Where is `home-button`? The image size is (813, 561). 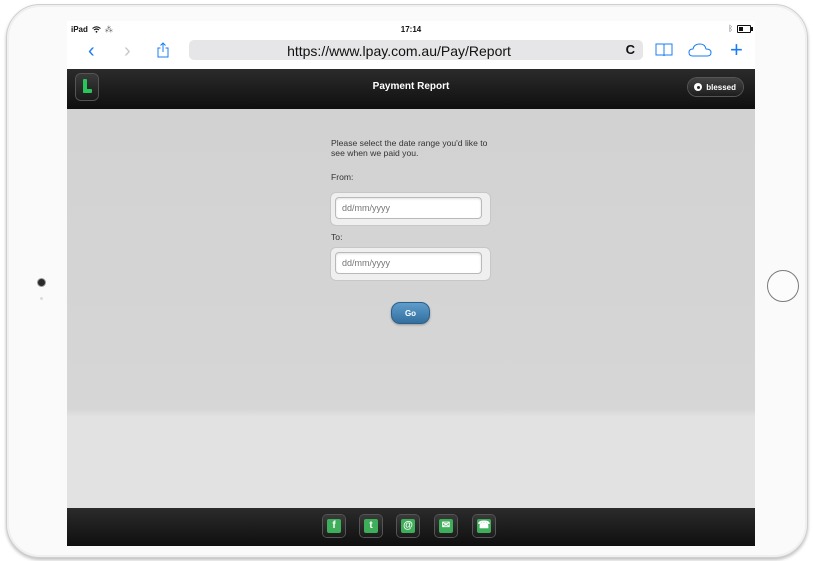
home-button is located at coordinates (783, 286).